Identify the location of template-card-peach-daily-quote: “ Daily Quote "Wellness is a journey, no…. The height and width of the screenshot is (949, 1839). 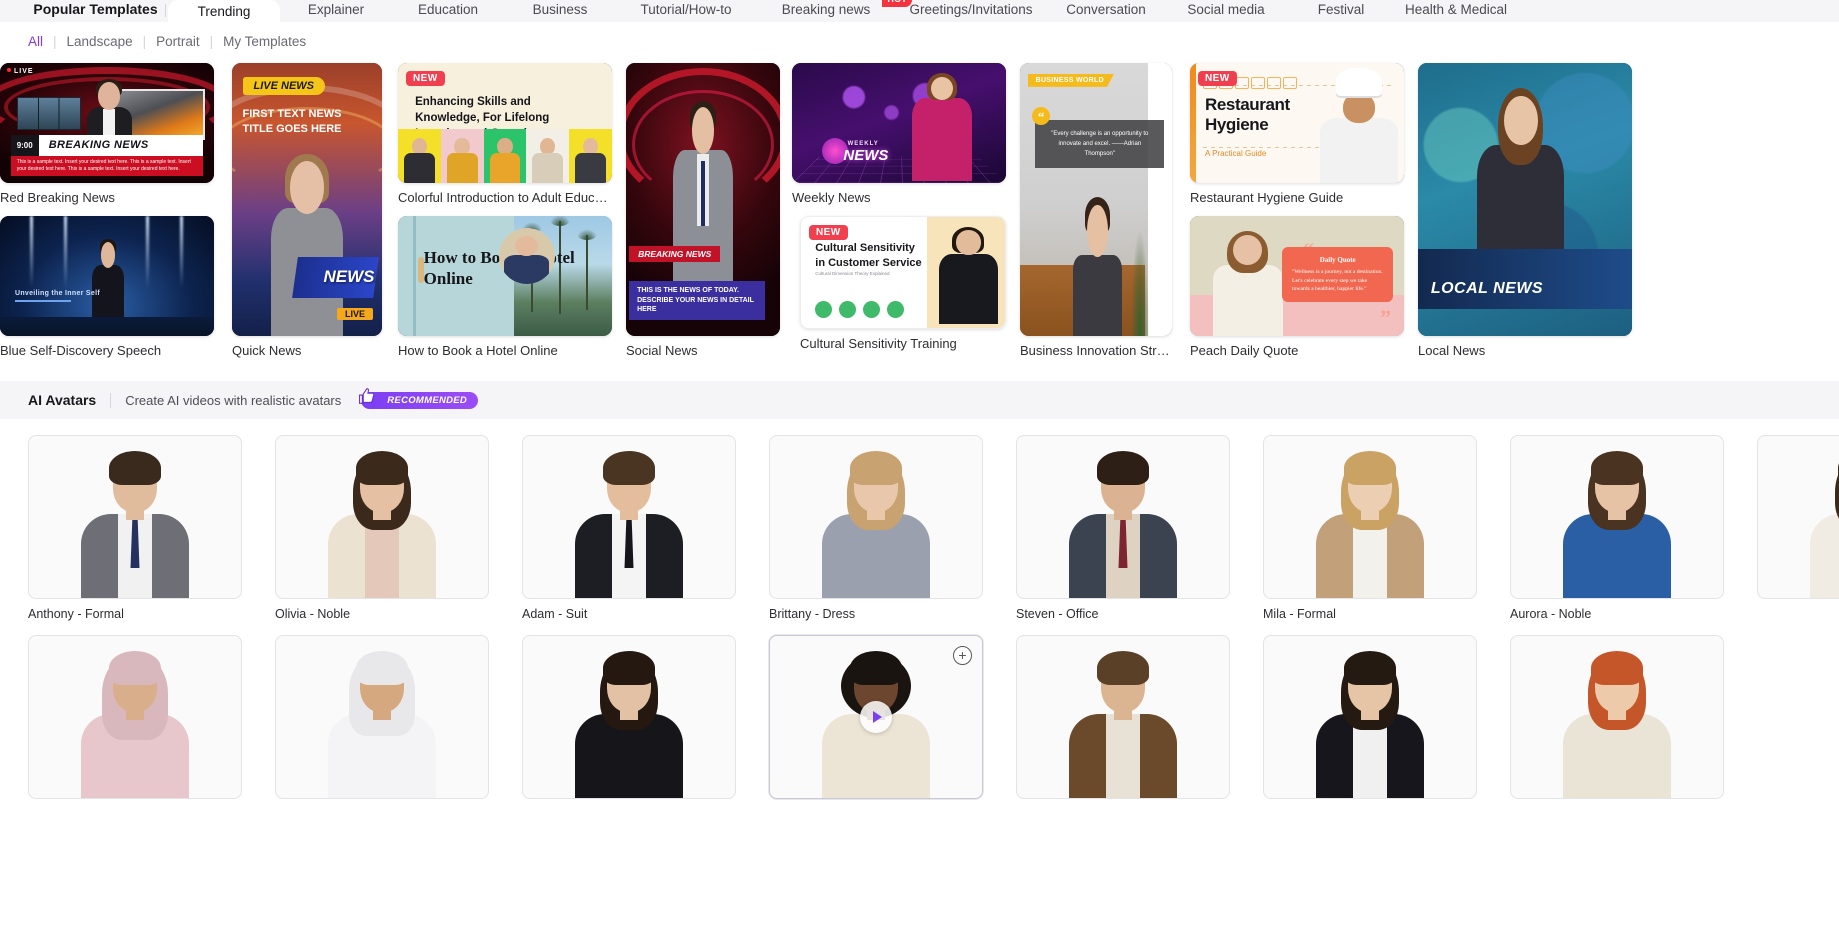
(1297, 287).